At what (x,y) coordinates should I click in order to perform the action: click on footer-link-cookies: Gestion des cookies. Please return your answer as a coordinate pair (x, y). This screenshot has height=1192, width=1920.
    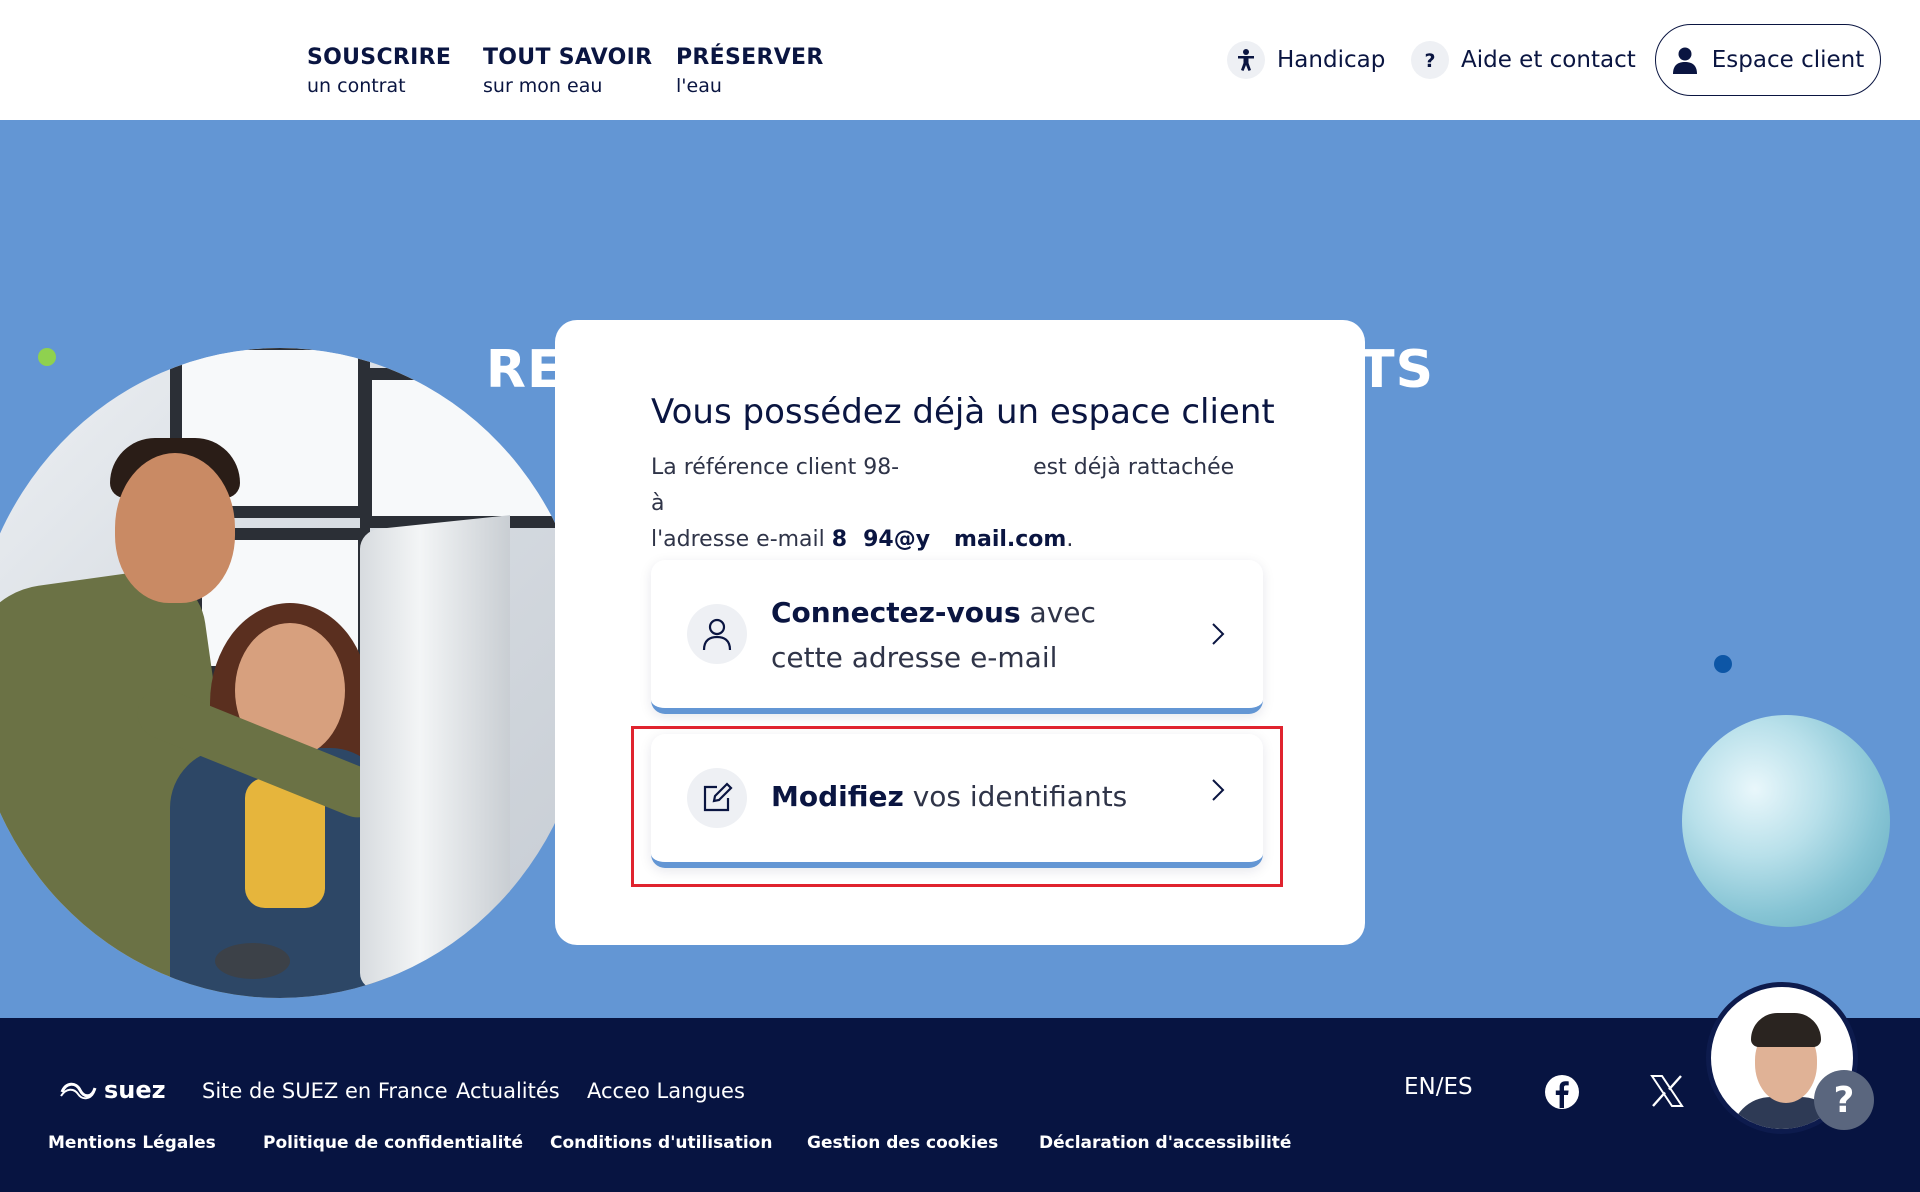
    Looking at the image, I should click on (902, 1143).